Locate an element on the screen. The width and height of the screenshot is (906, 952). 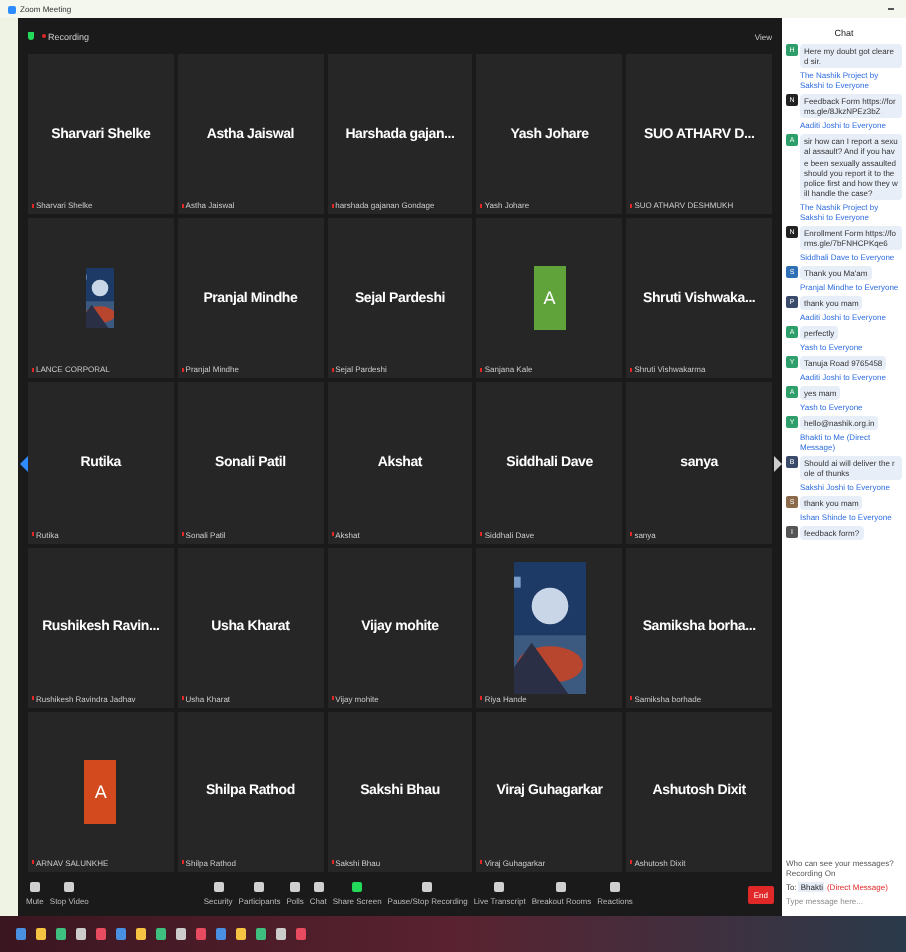
shield-icon is located at coordinates (31, 36).